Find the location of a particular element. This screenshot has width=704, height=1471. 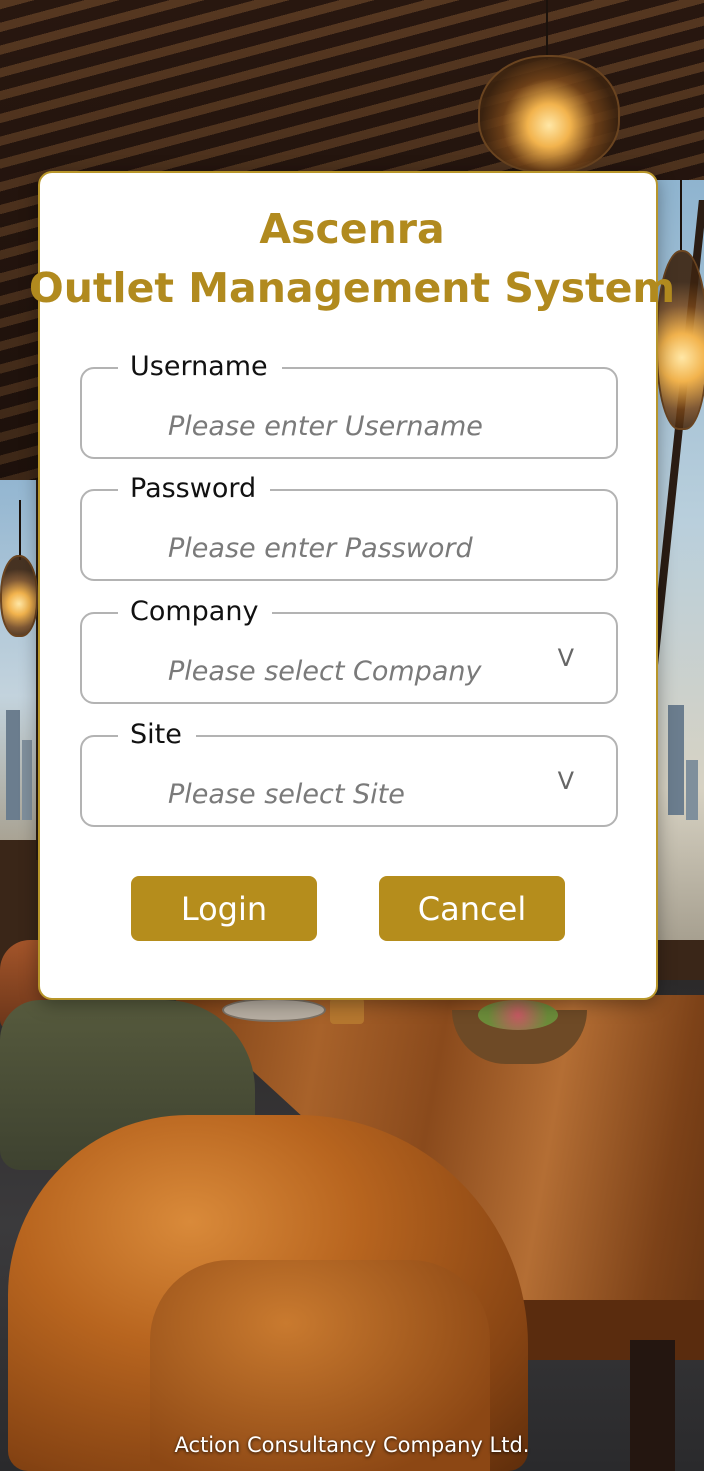

plate is located at coordinates (274, 1010).